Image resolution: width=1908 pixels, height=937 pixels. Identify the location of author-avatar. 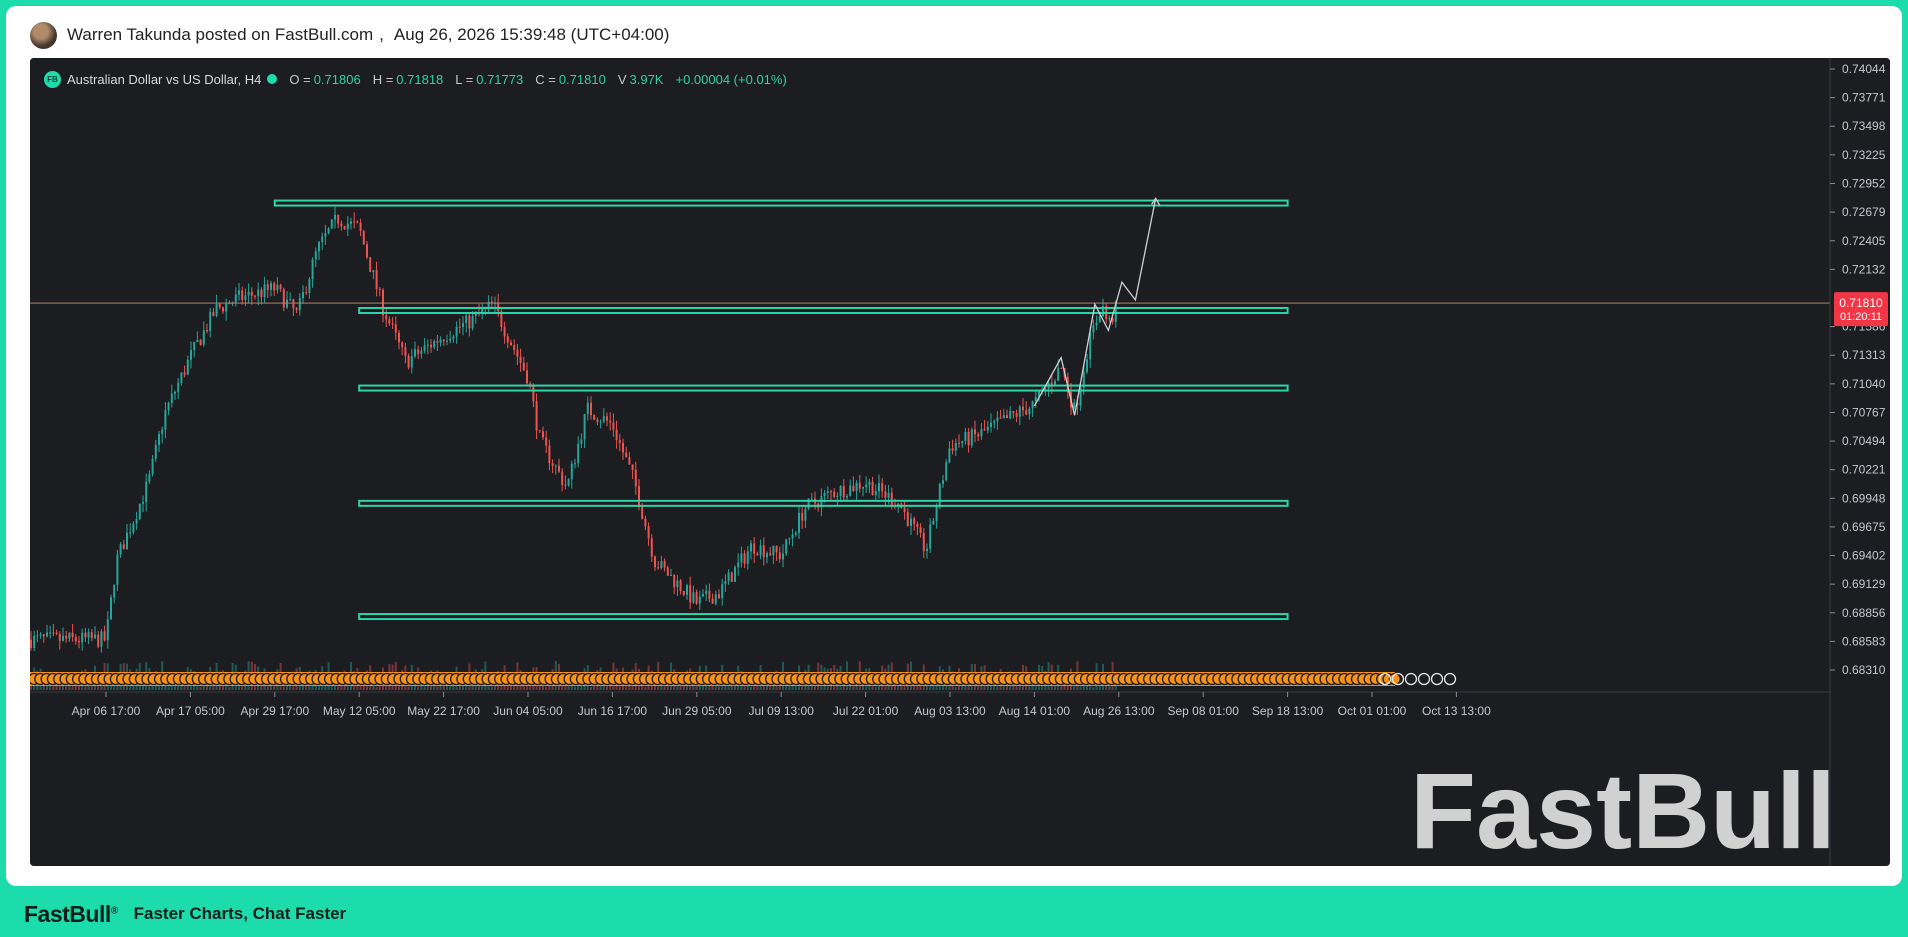
(43, 35).